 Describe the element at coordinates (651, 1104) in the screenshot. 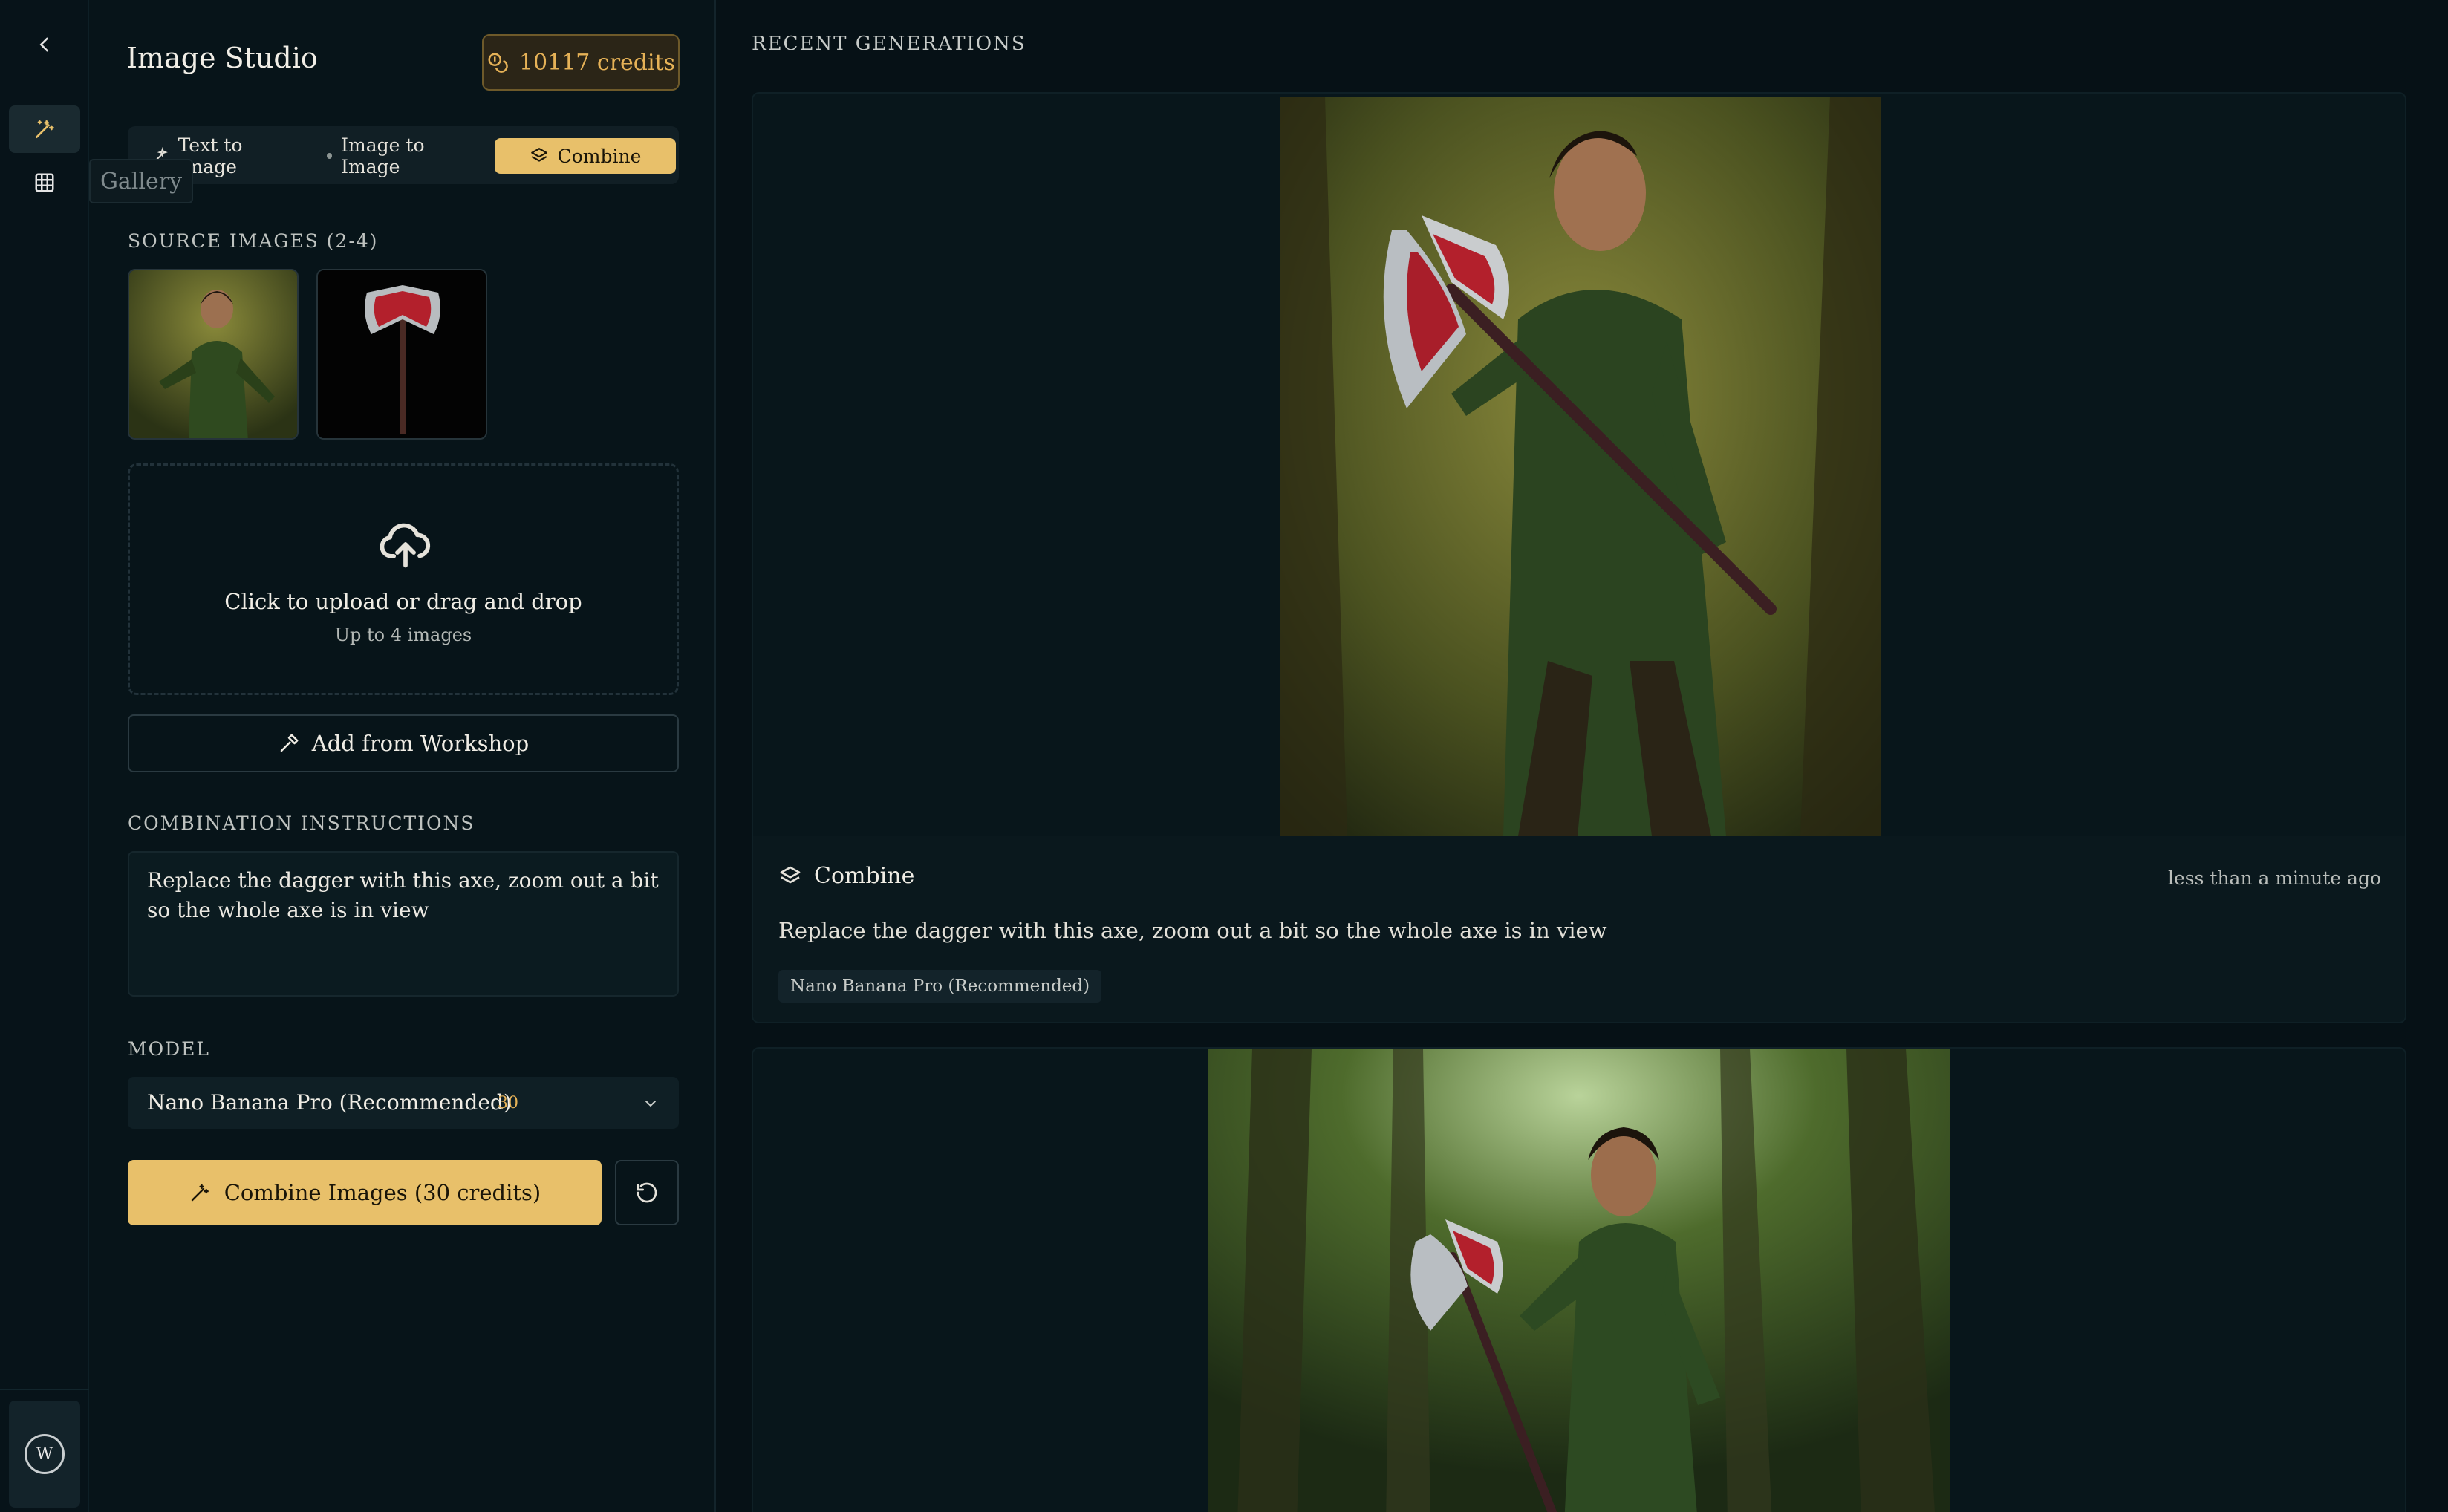

I see `chevron-down-icon` at that location.